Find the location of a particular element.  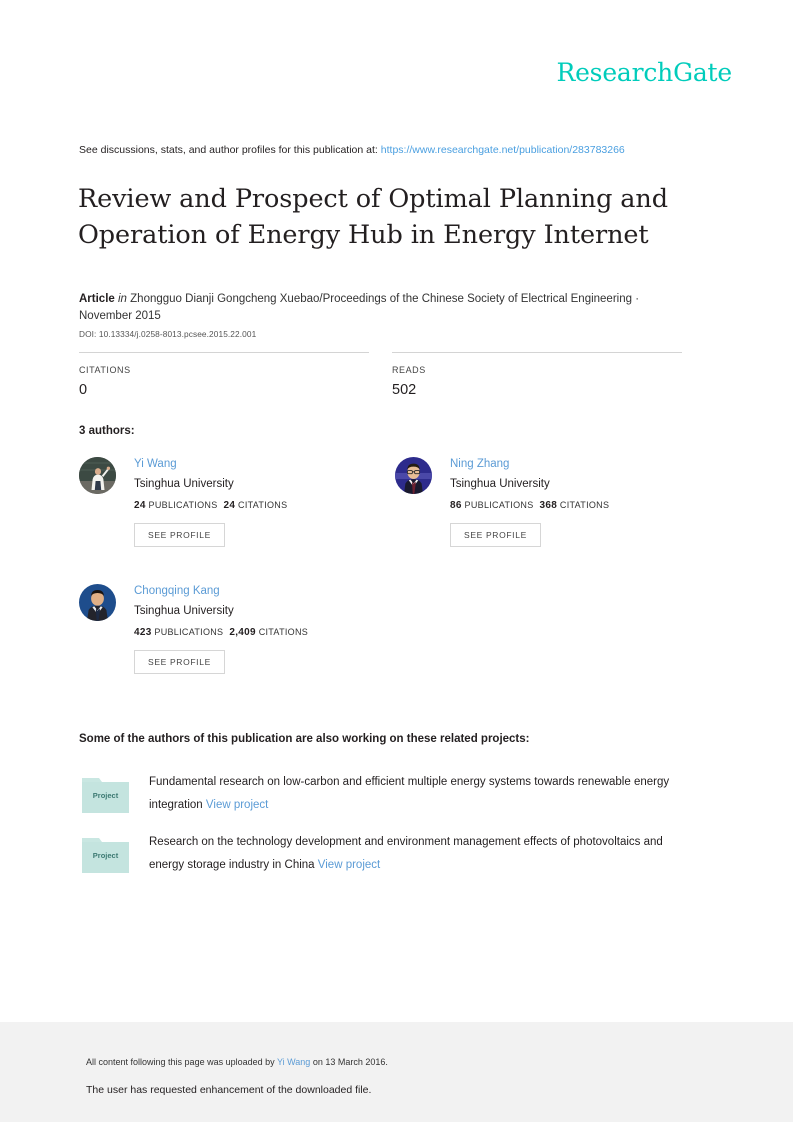

stat-citations-label: CITATIONS is located at coordinates (105, 370).